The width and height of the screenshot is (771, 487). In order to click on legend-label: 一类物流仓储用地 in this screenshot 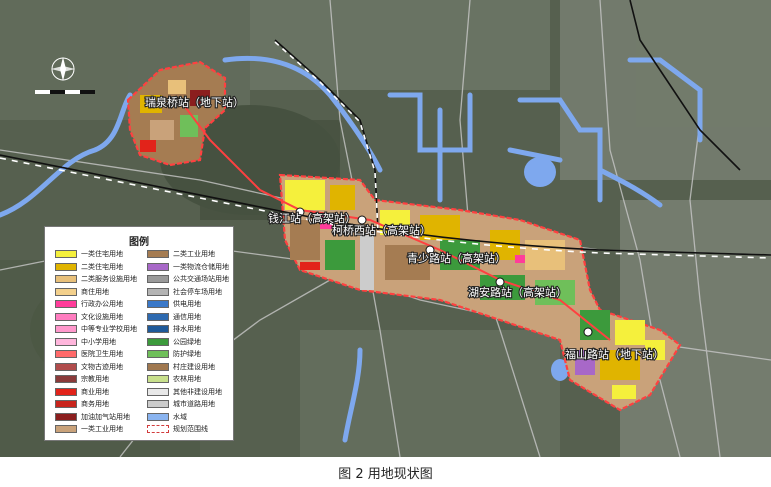, I will do `click(201, 266)`.